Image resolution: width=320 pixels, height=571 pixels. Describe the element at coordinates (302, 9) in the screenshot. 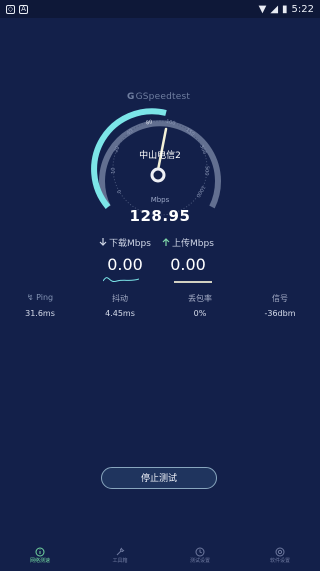

I see `status-time: 5:22` at that location.